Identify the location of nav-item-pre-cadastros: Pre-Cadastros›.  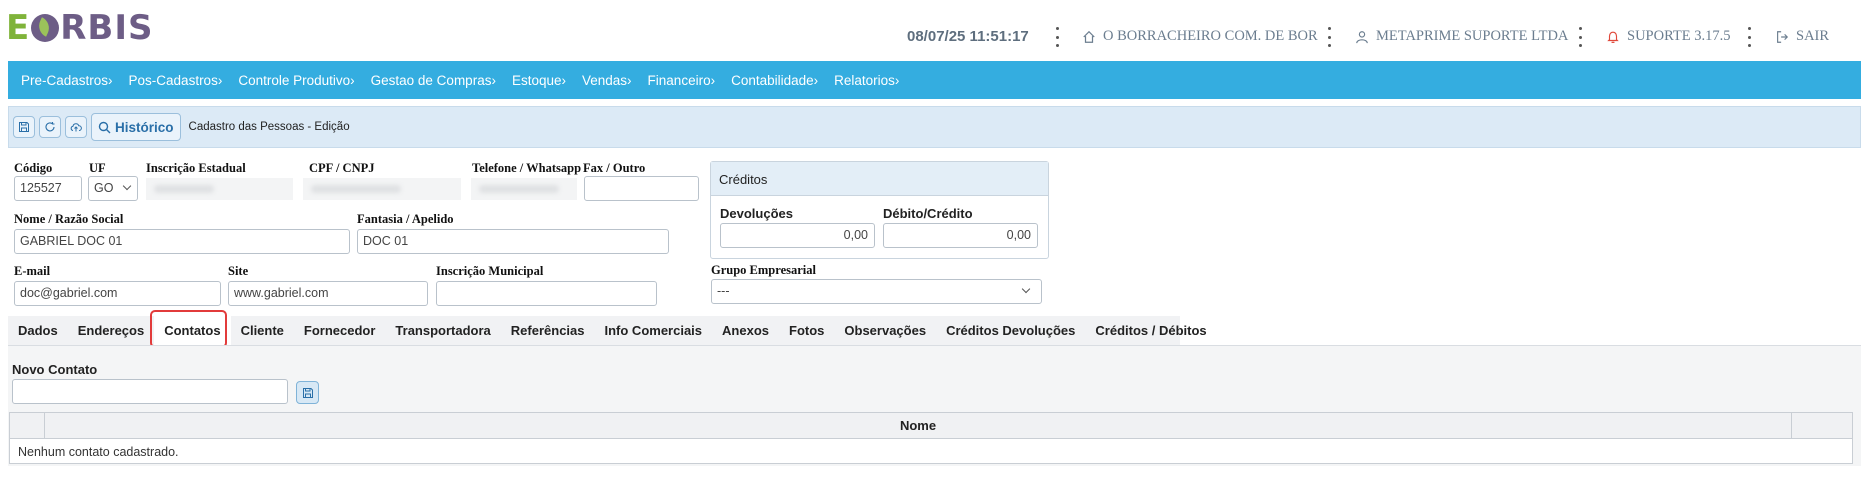
(67, 80).